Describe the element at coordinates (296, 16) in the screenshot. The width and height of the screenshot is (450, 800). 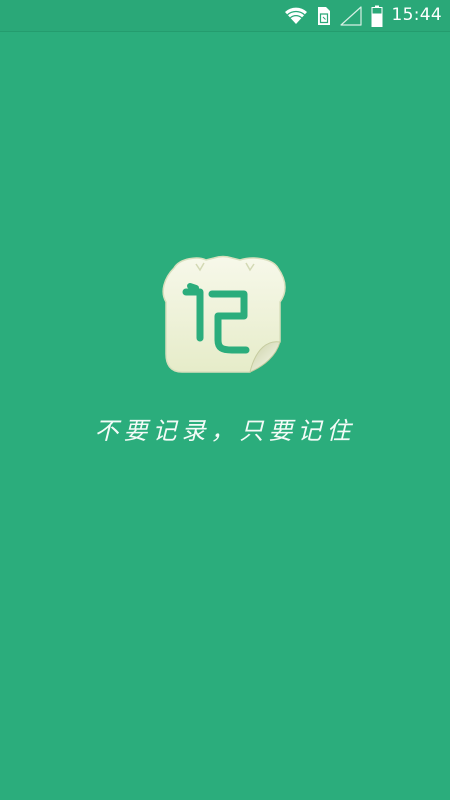
I see `wifi-icon` at that location.